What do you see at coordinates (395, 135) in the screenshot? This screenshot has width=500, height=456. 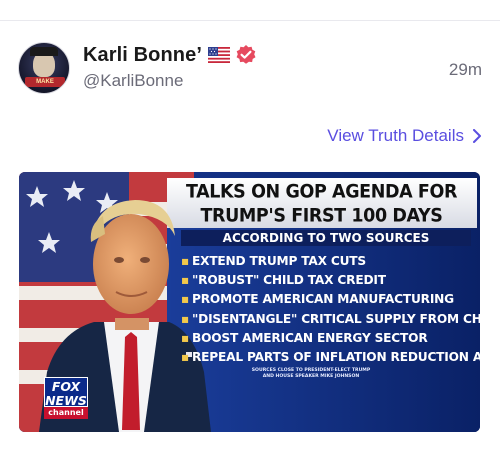 I see `view-truth-details-label: View Truth Details` at bounding box center [395, 135].